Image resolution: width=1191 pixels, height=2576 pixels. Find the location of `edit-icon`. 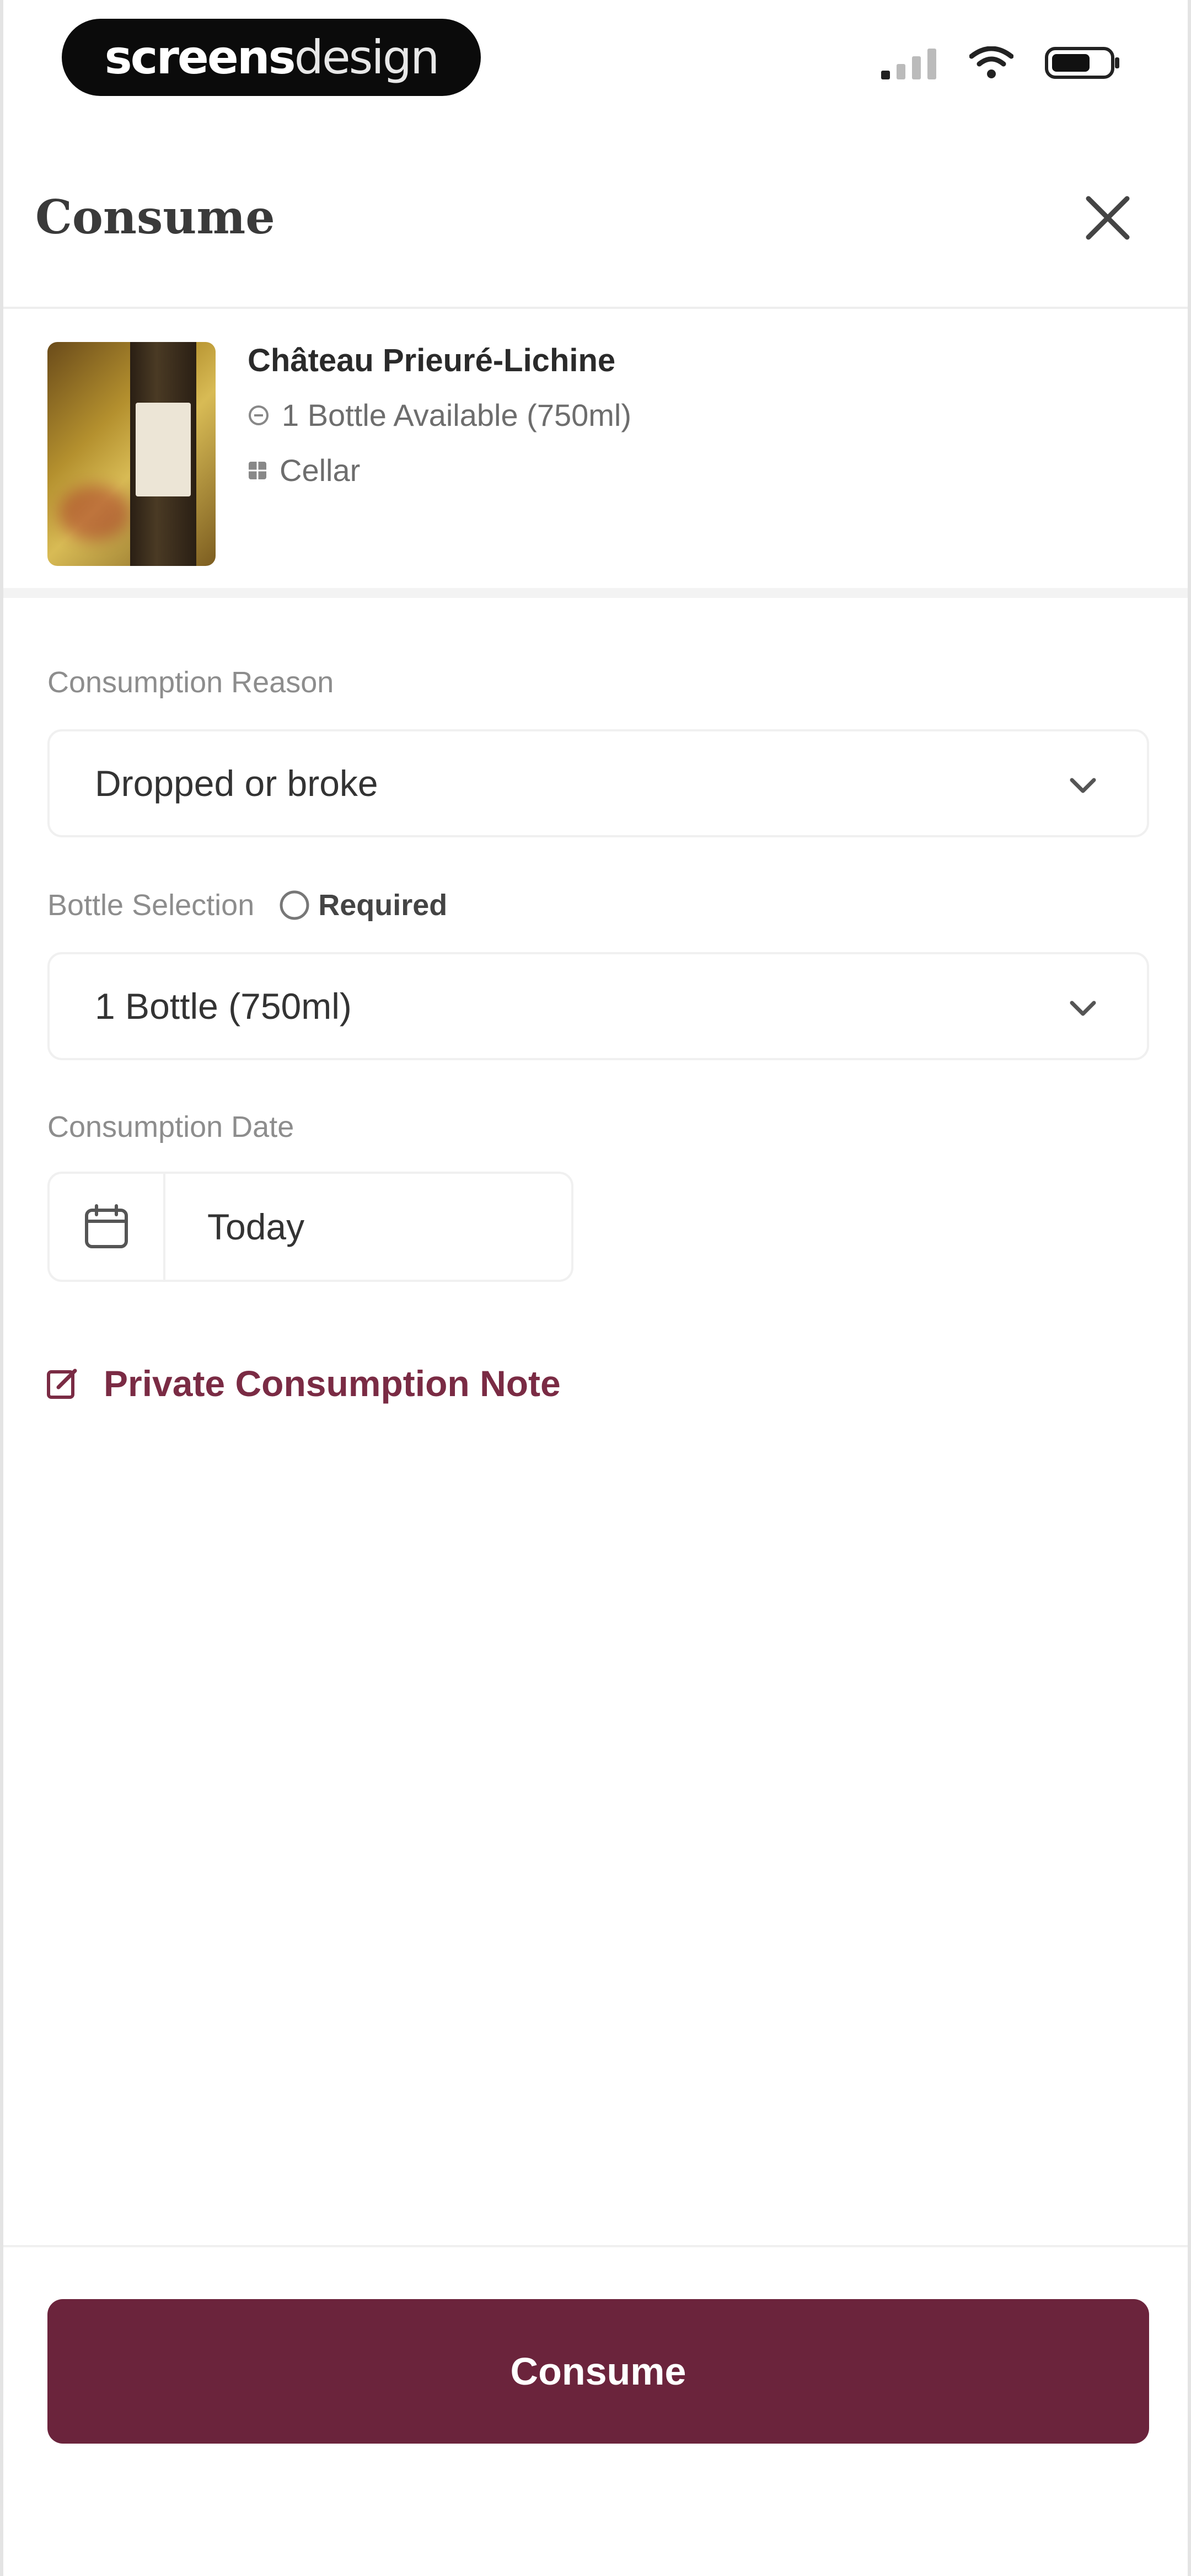

edit-icon is located at coordinates (62, 1384).